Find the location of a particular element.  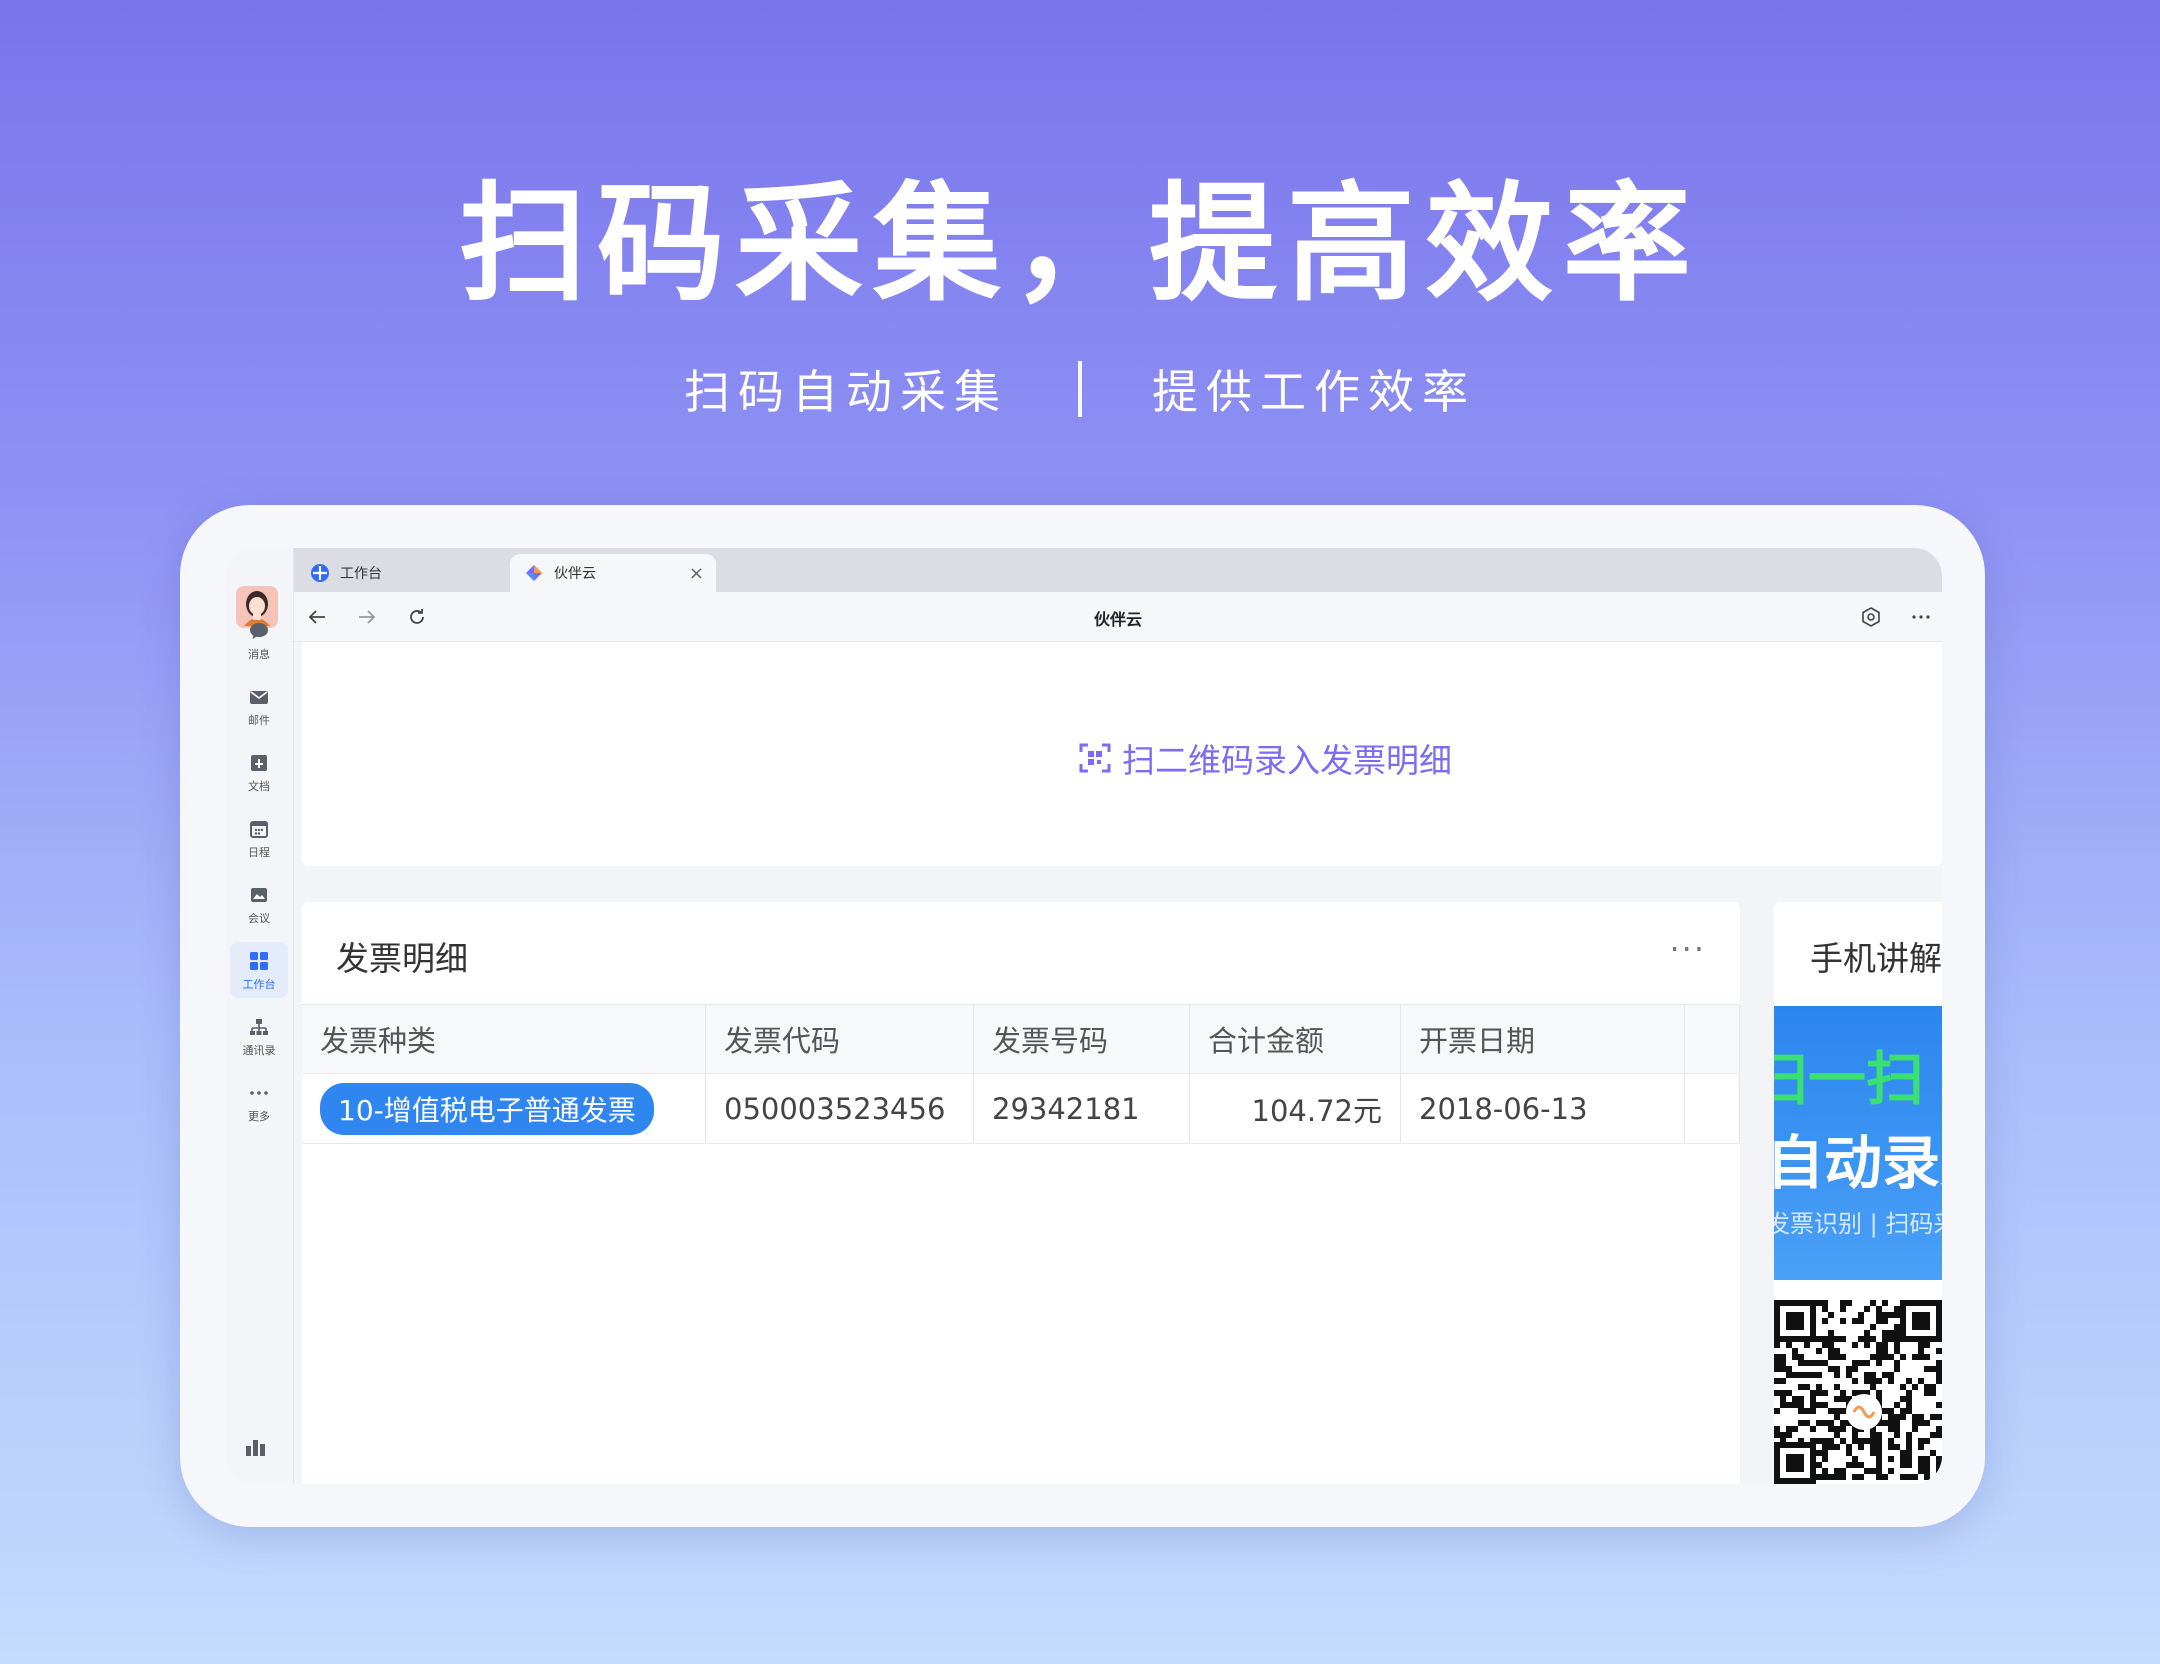

workbench-tab-icon is located at coordinates (320, 573).